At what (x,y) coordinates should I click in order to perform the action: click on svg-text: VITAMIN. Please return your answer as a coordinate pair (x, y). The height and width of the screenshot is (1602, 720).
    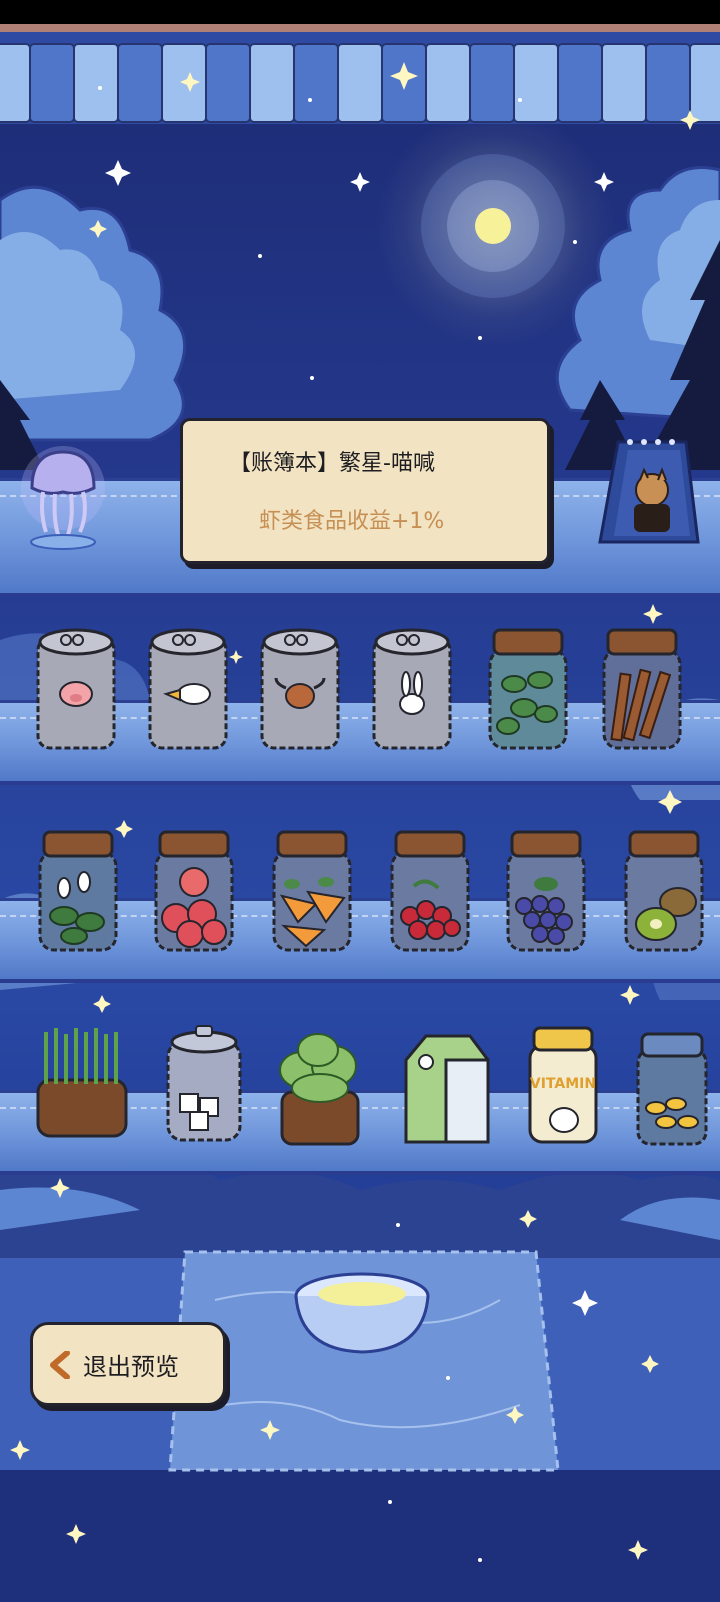
    Looking at the image, I should click on (563, 1084).